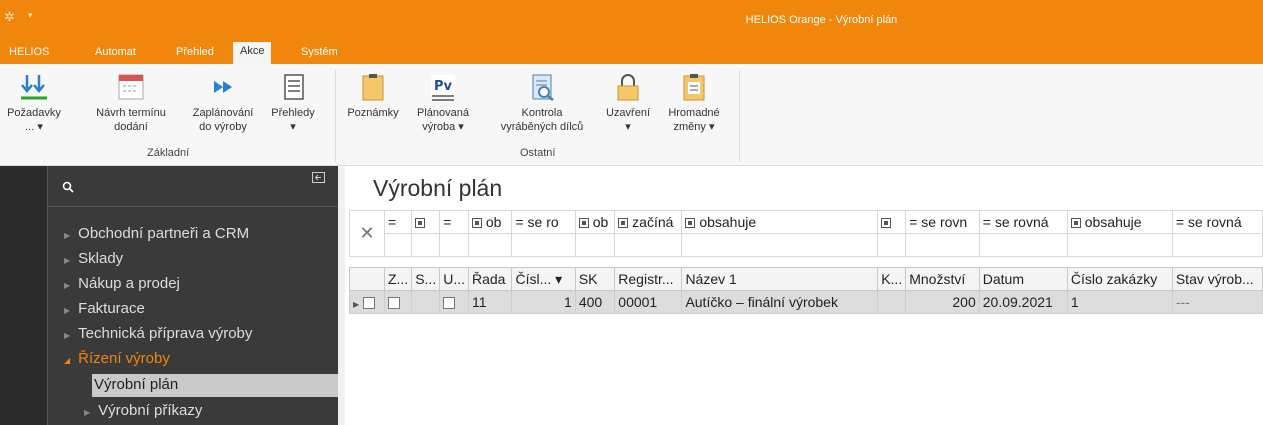  I want to click on column-header-sorted: Čísl... ▾, so click(543, 279).